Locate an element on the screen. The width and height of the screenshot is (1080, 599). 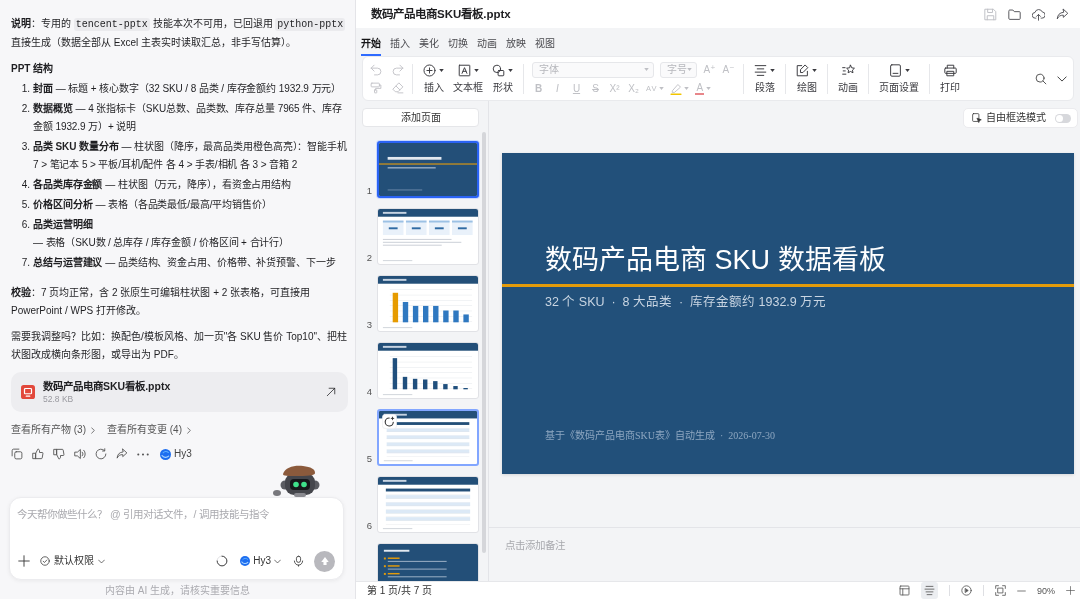
model-dropdown: Hy3 is located at coordinates (260, 561).